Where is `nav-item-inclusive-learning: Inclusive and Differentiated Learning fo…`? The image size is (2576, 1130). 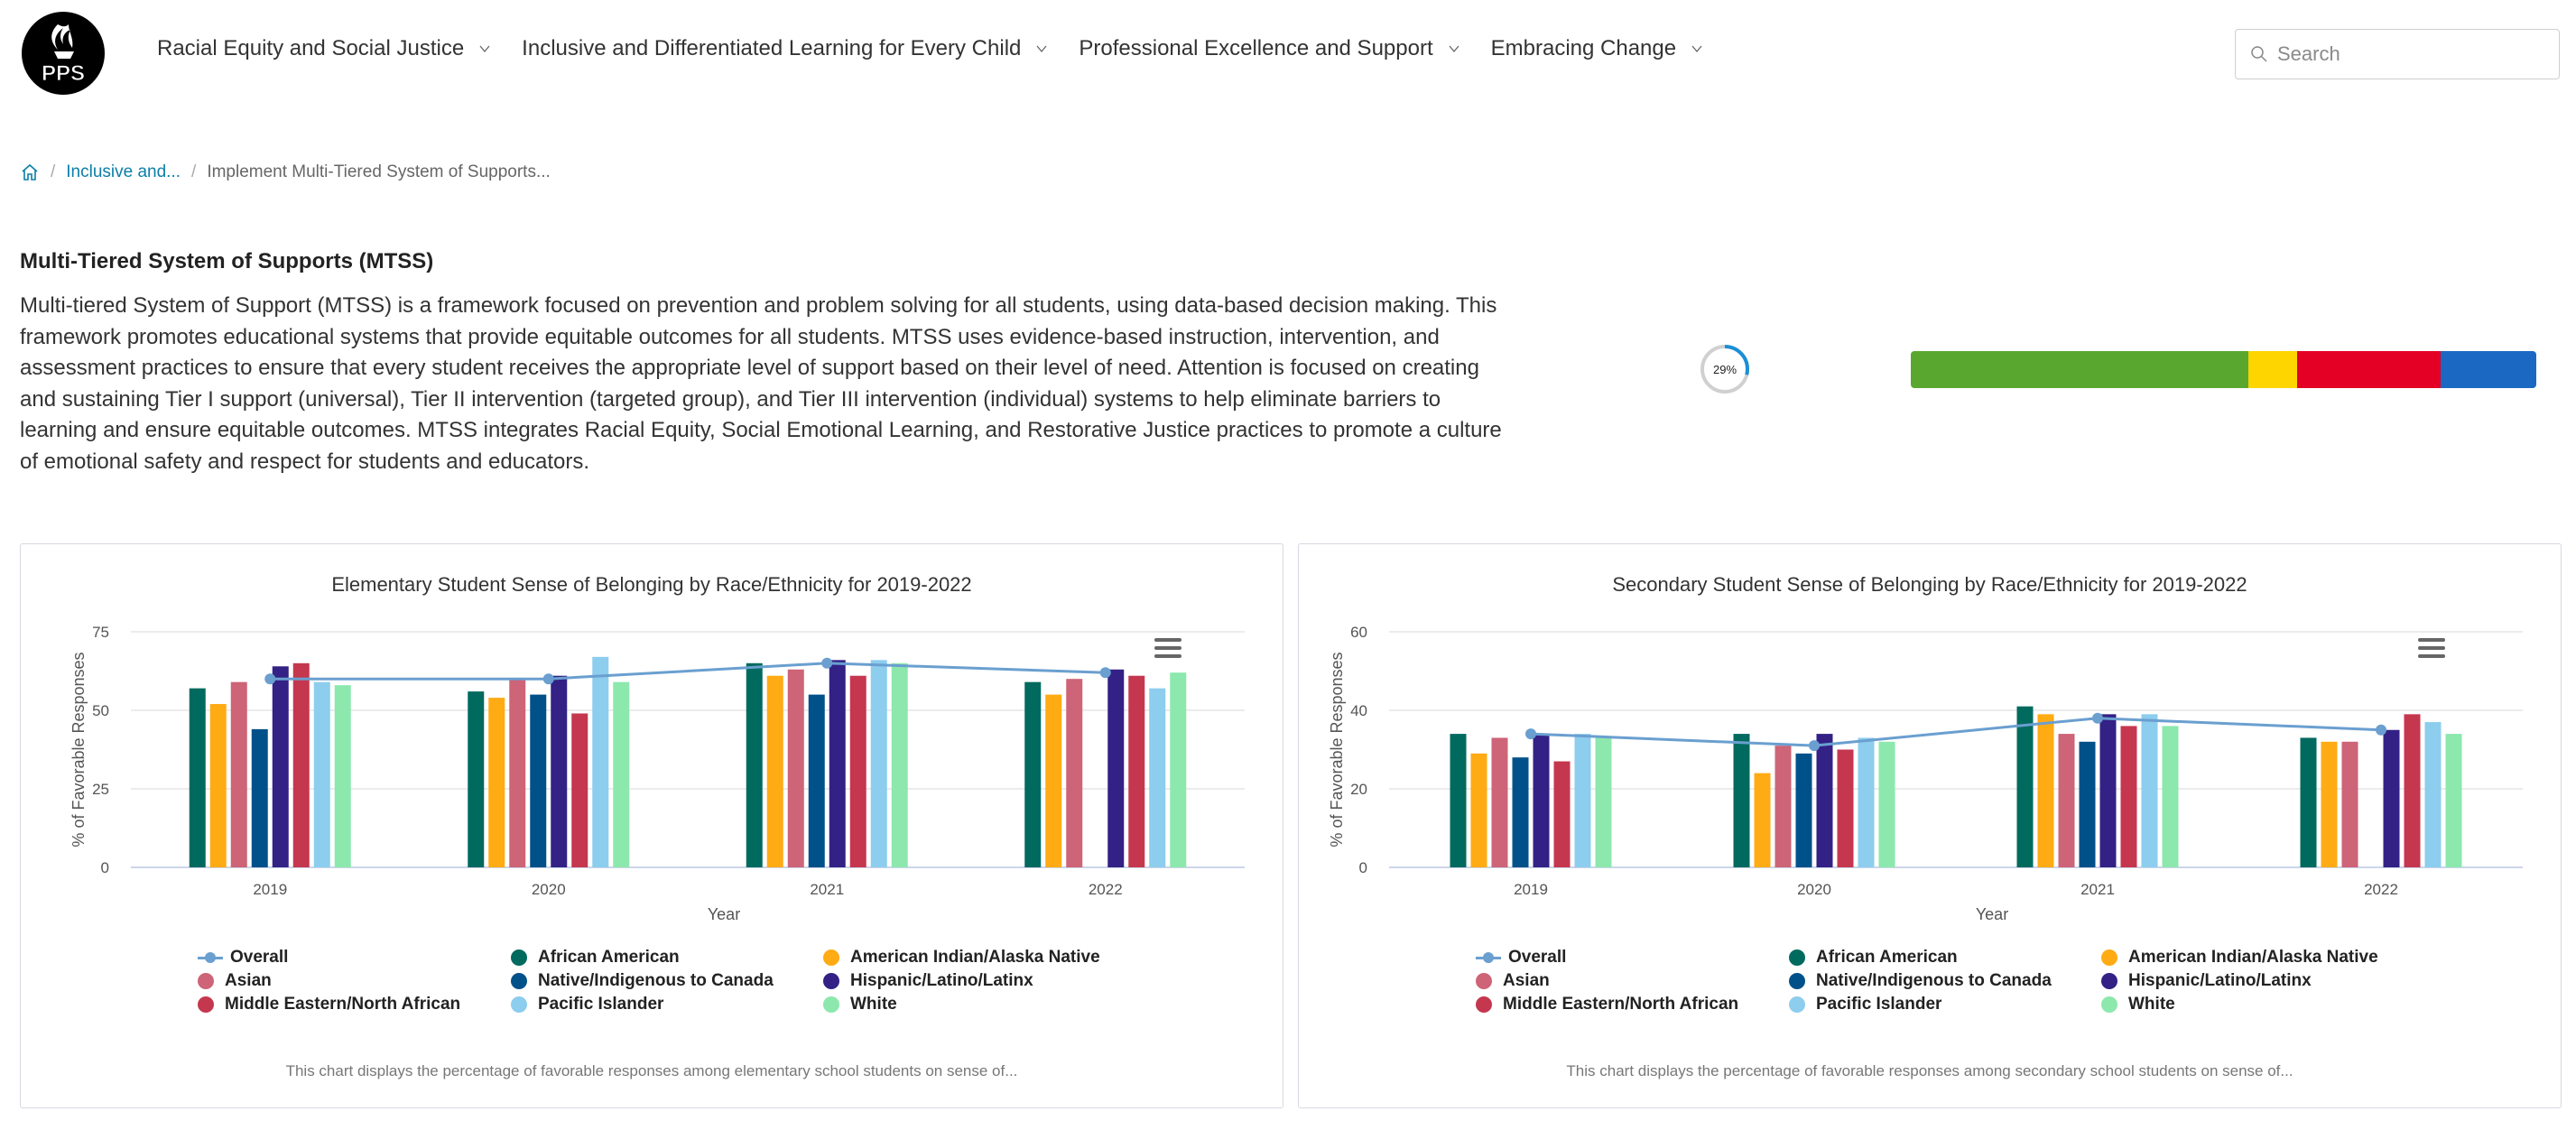
nav-item-inclusive-learning: Inclusive and Differentiated Learning fo… is located at coordinates (785, 48).